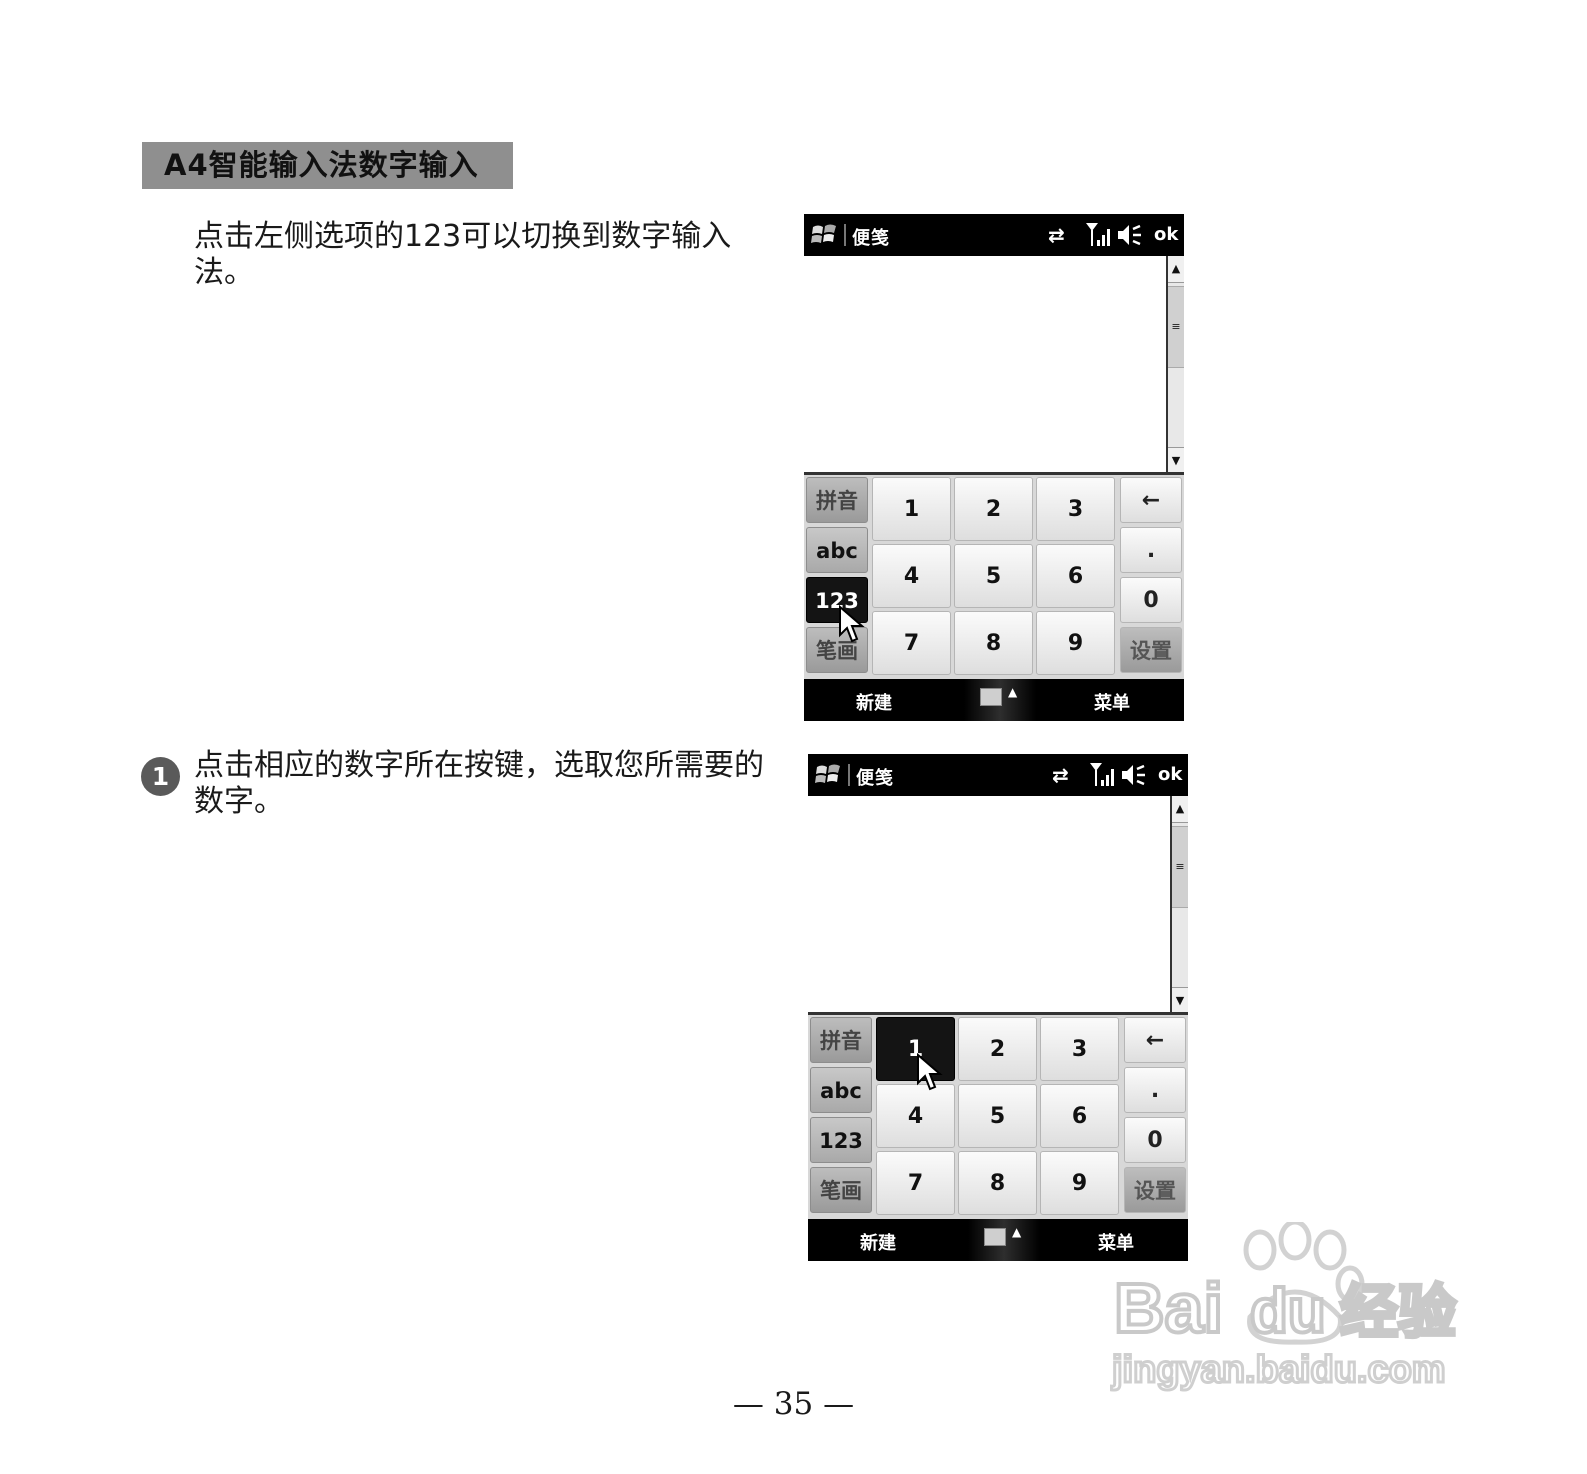  Describe the element at coordinates (160, 776) in the screenshot. I see `step-number-badge: 1` at that location.